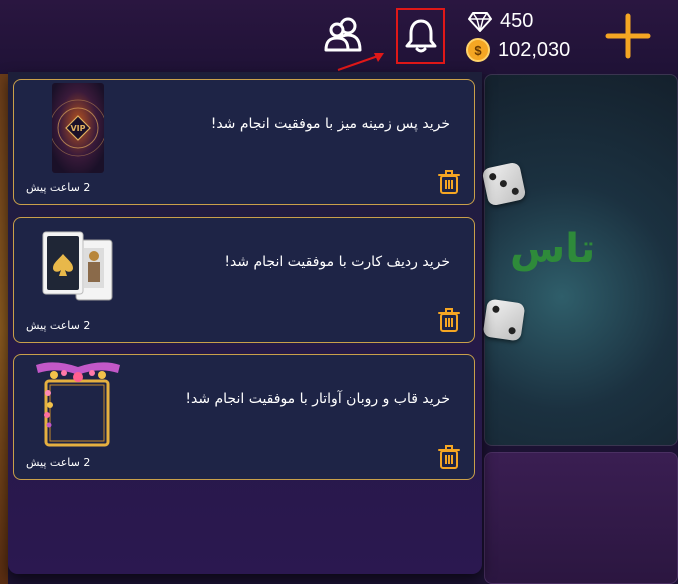 The image size is (678, 584). What do you see at coordinates (344, 34) in the screenshot?
I see `friends-icon` at bounding box center [344, 34].